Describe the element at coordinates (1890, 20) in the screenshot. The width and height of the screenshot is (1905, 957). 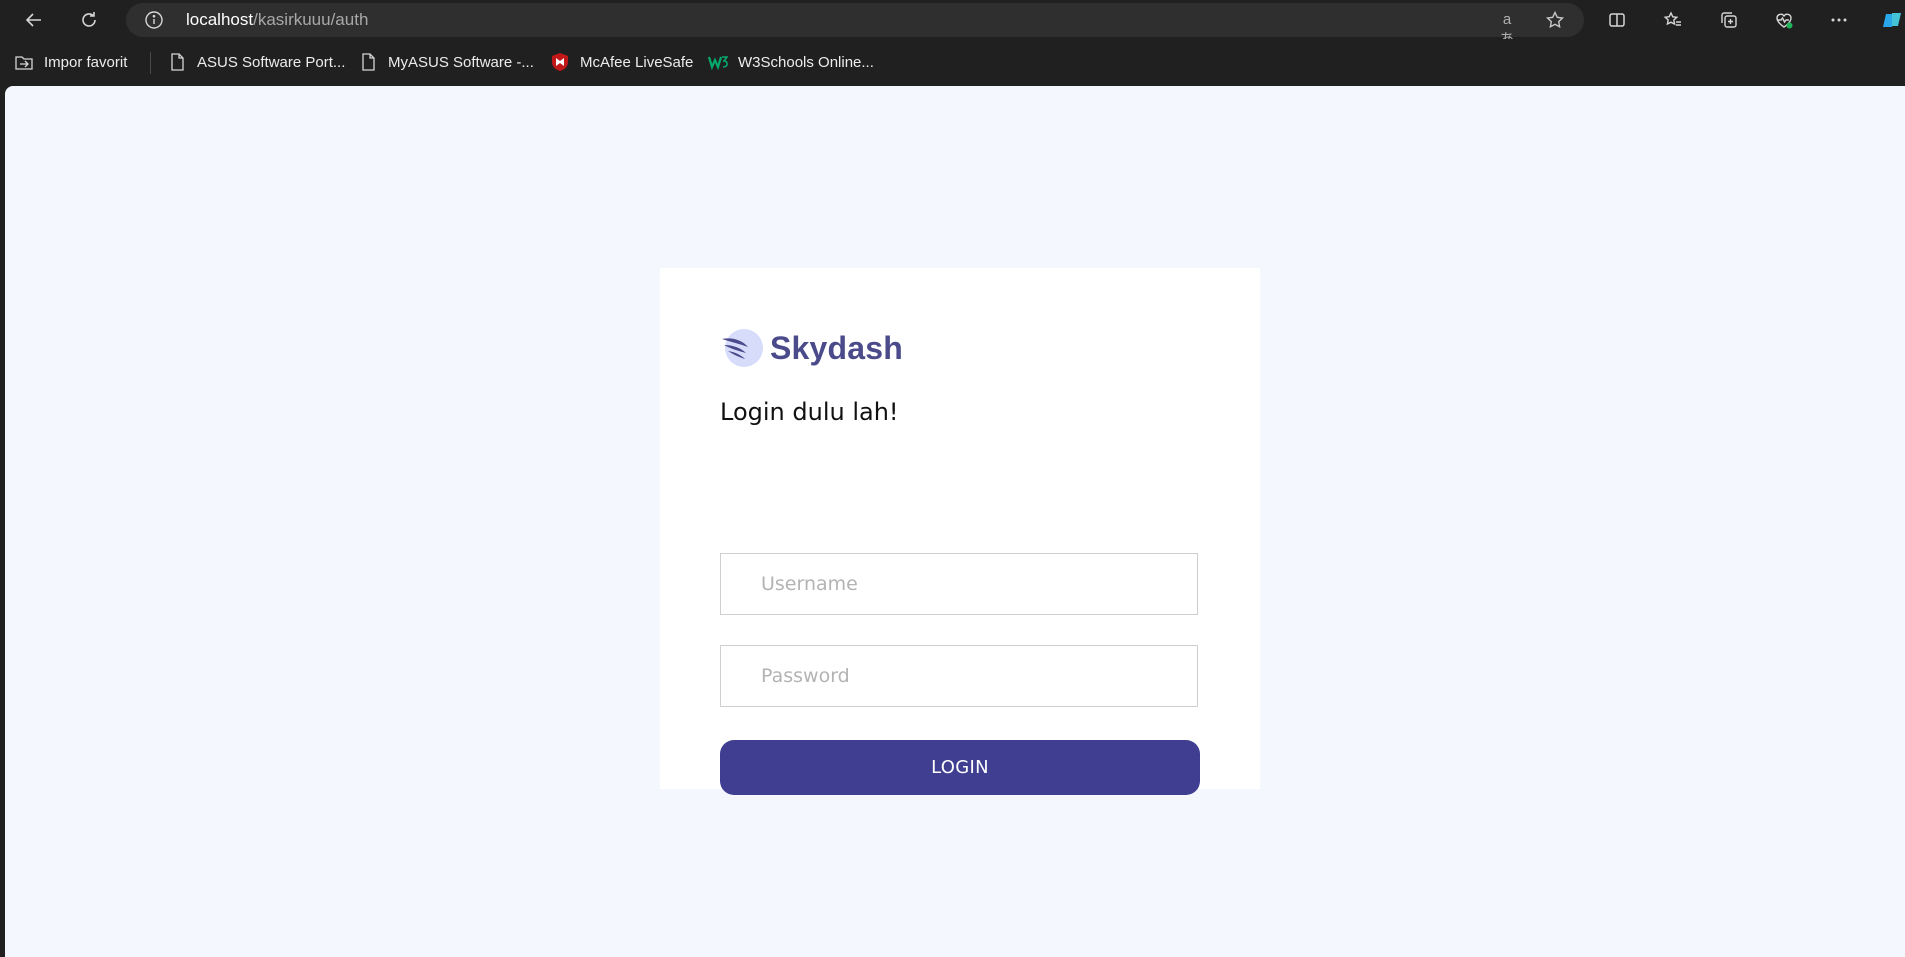
I see `copilot-icon` at that location.